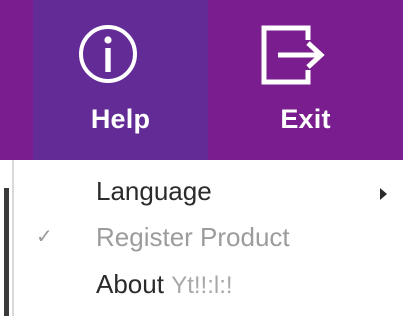 The image size is (403, 316). What do you see at coordinates (130, 284) in the screenshot?
I see `menu-item-label: About` at bounding box center [130, 284].